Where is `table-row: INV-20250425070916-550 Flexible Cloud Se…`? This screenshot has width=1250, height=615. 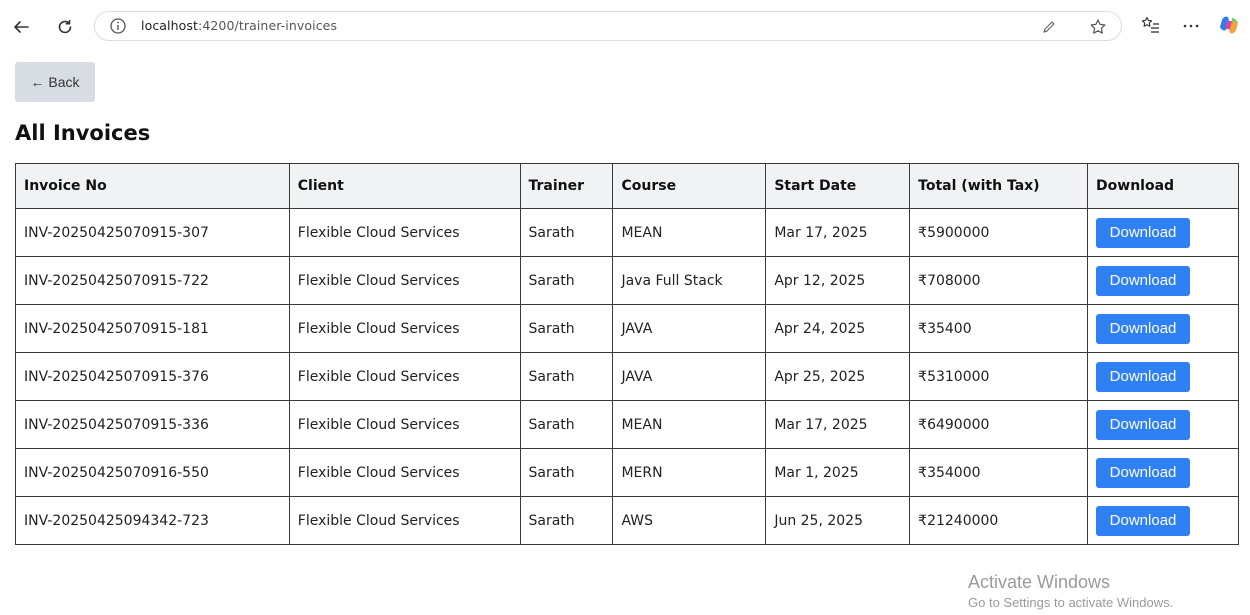
table-row: INV-20250425070916-550 Flexible Cloud Se… is located at coordinates (627, 472).